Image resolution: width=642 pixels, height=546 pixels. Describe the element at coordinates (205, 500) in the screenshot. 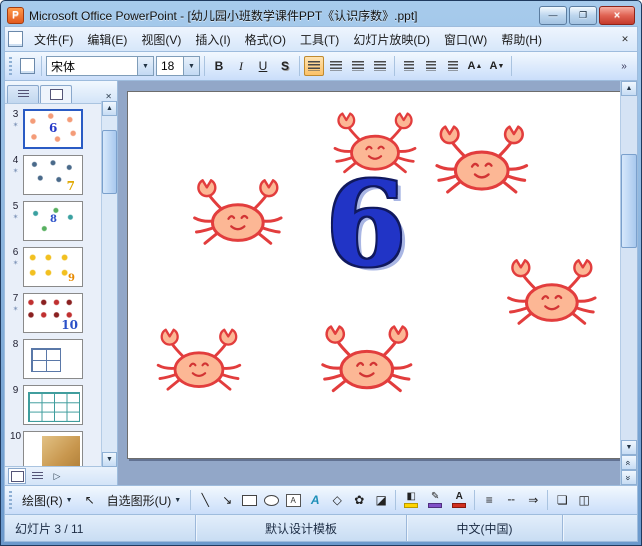

I see `line-tool-button: ╲` at that location.